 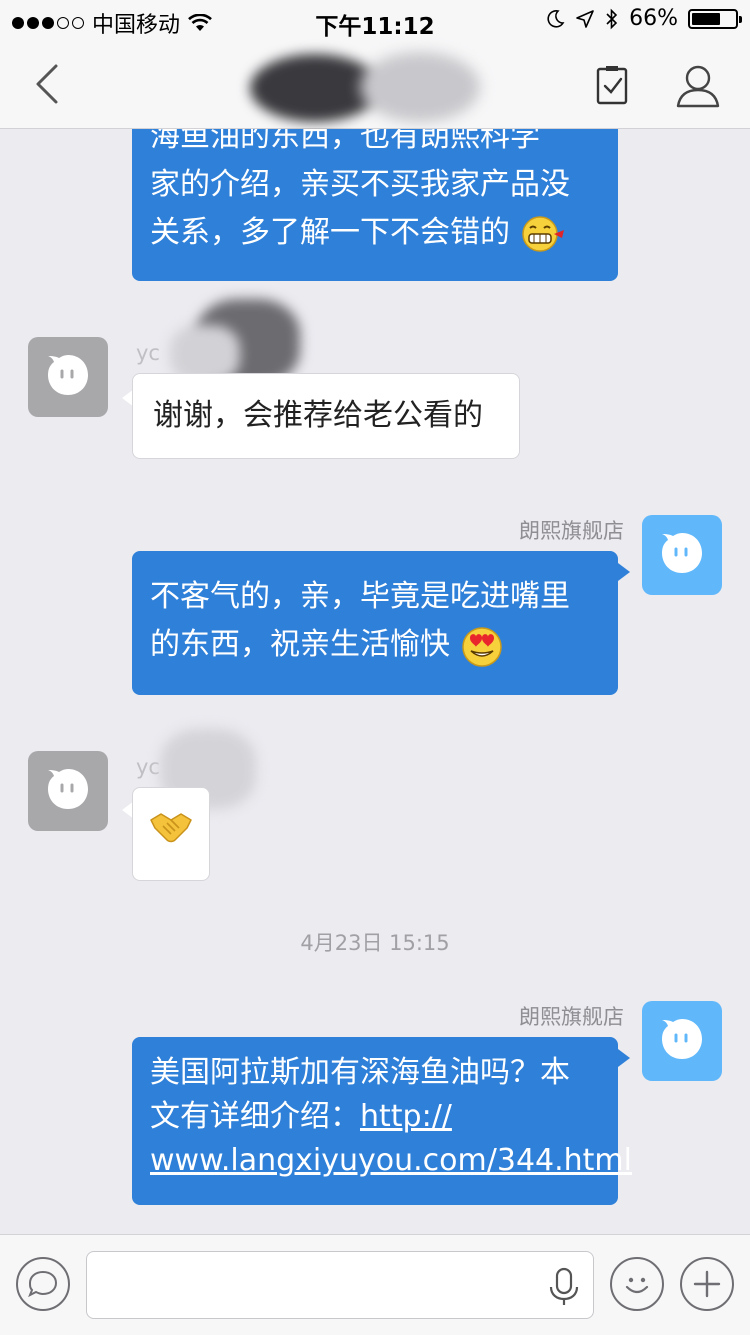 I want to click on battery-icon, so click(x=715, y=18).